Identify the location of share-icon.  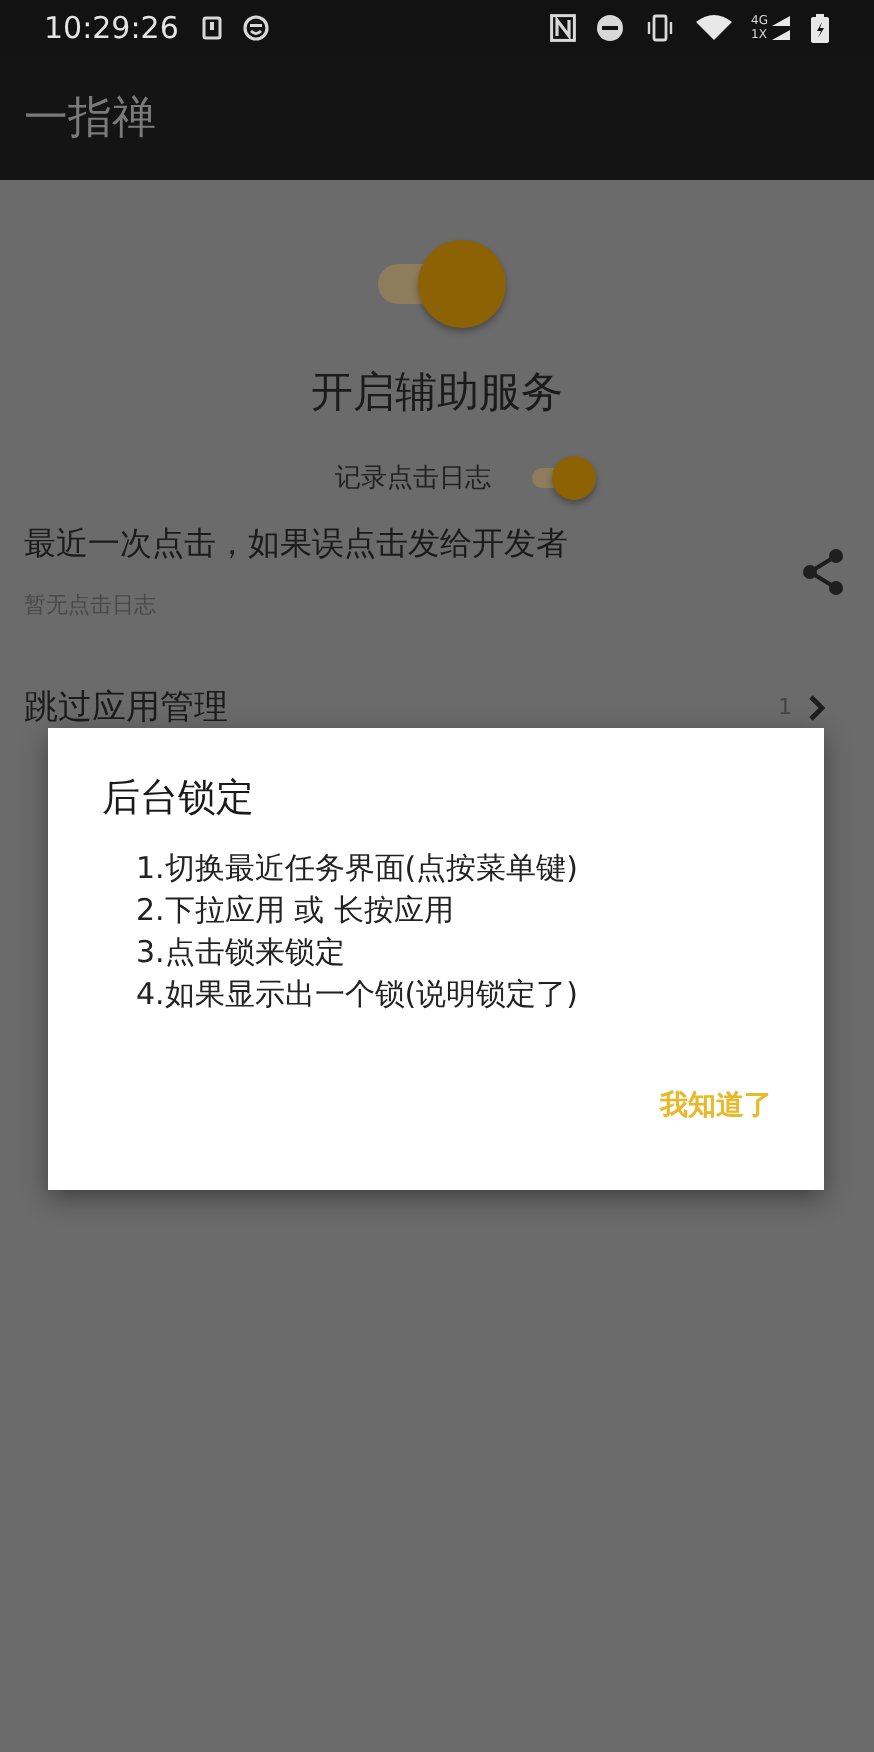
(824, 572).